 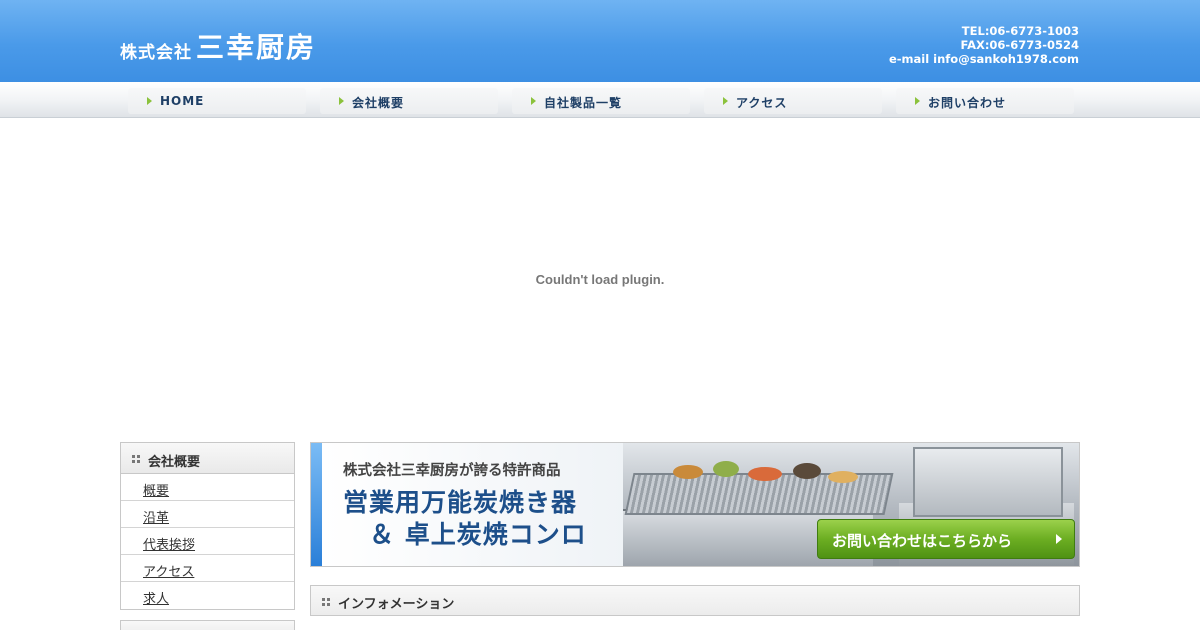 What do you see at coordinates (378, 103) in the screenshot?
I see `nav-company-label: 会社概要` at bounding box center [378, 103].